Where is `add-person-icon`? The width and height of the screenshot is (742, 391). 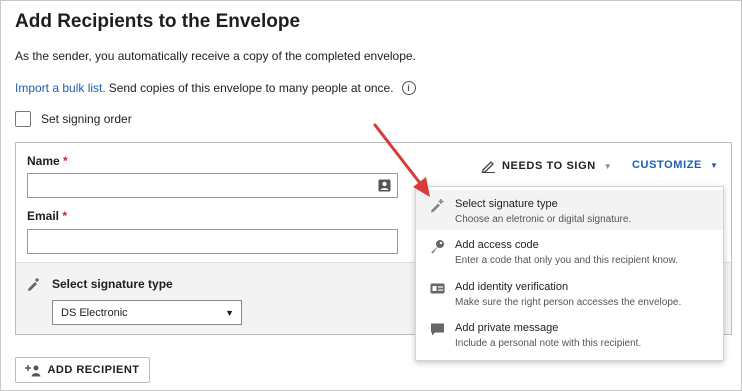 add-person-icon is located at coordinates (33, 370).